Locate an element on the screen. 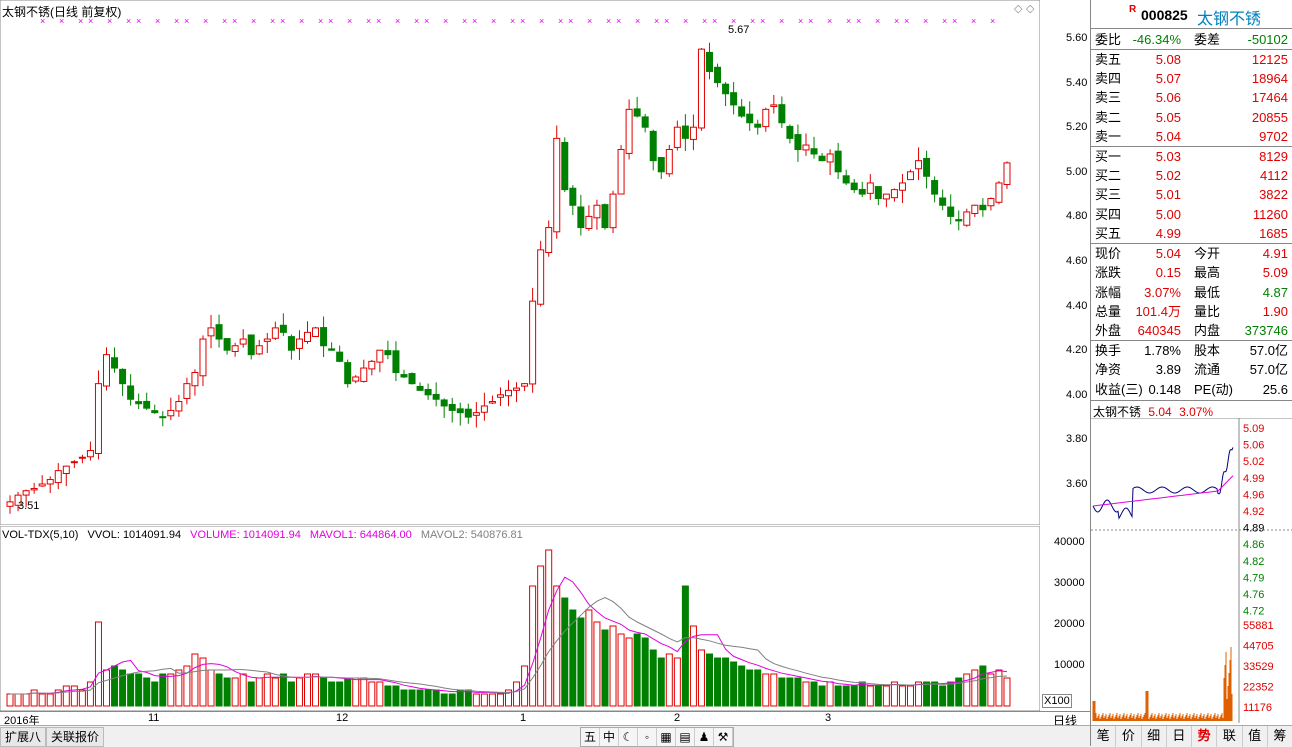 Image resolution: width=1292 pixels, height=747 pixels. wrench-icon: ⚒ is located at coordinates (723, 737).